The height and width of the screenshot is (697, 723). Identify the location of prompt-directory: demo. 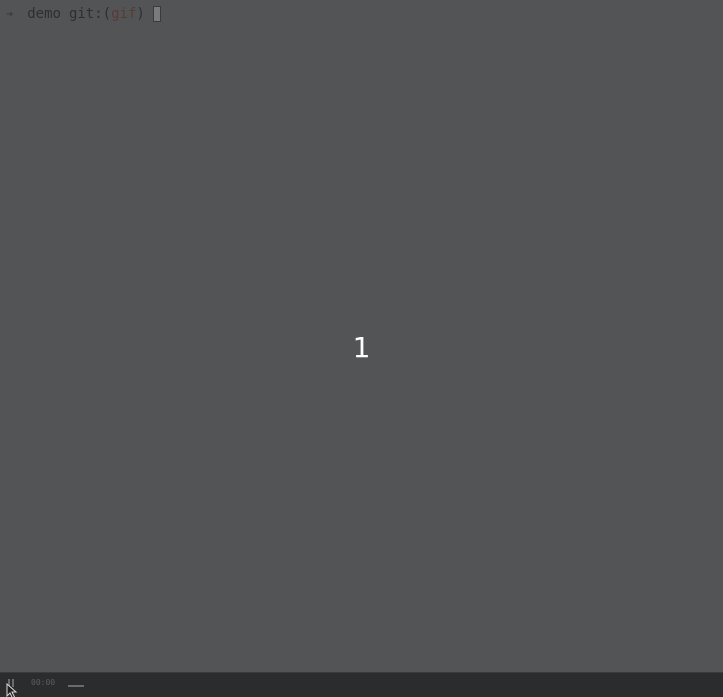
(44, 14).